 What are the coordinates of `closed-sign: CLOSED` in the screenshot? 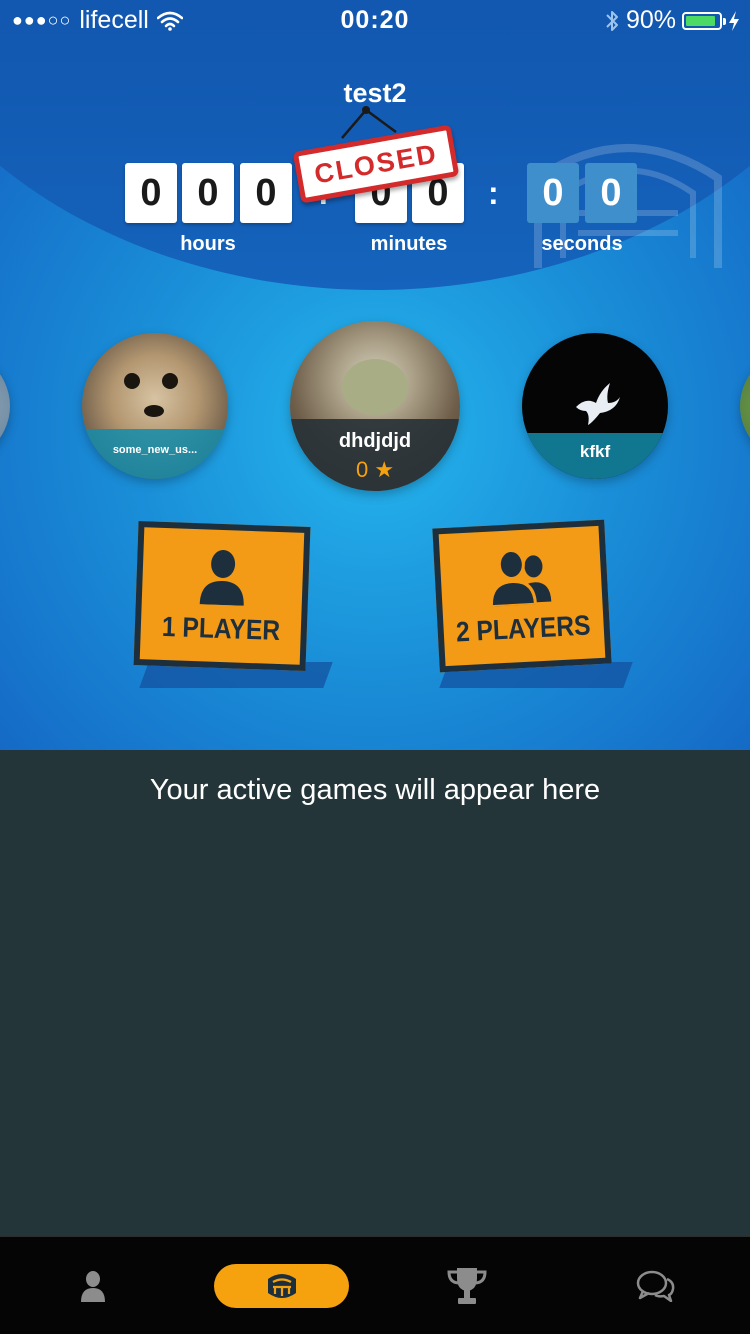 It's located at (376, 158).